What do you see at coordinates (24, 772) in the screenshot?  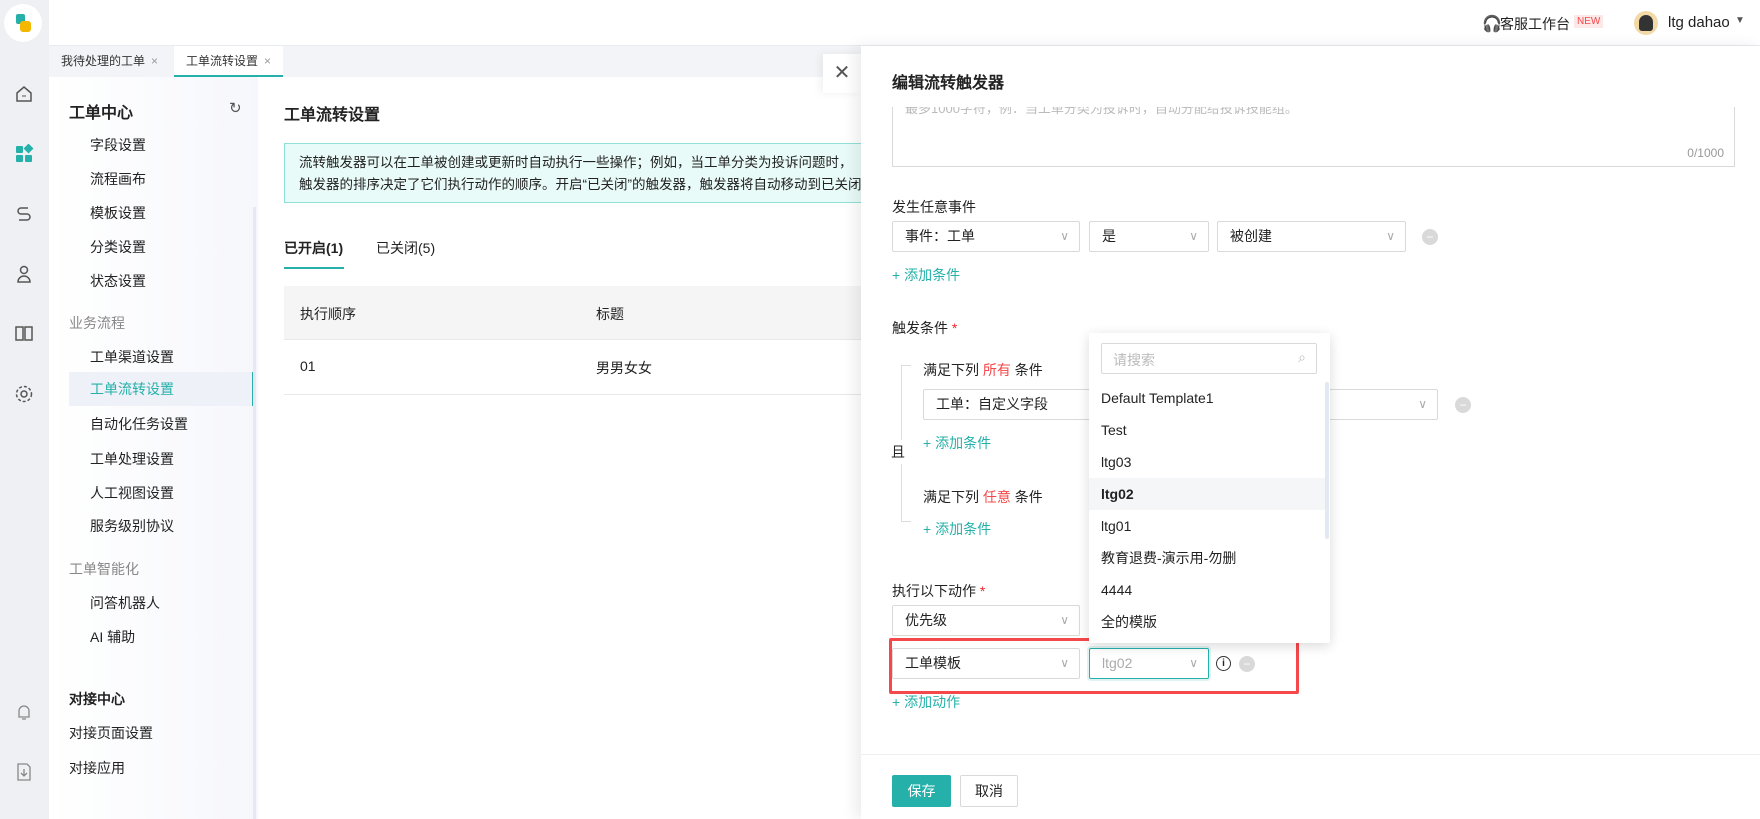 I see `download-icon` at bounding box center [24, 772].